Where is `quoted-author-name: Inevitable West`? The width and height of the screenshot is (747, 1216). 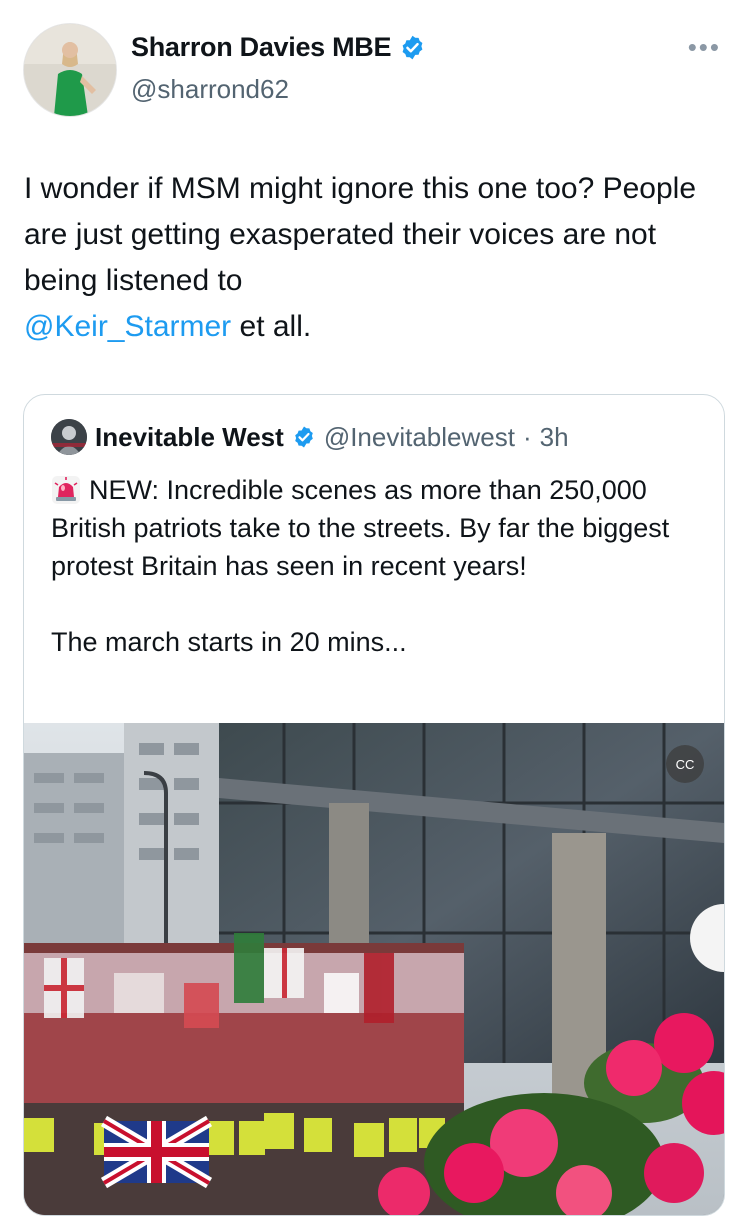 quoted-author-name: Inevitable West is located at coordinates (189, 437).